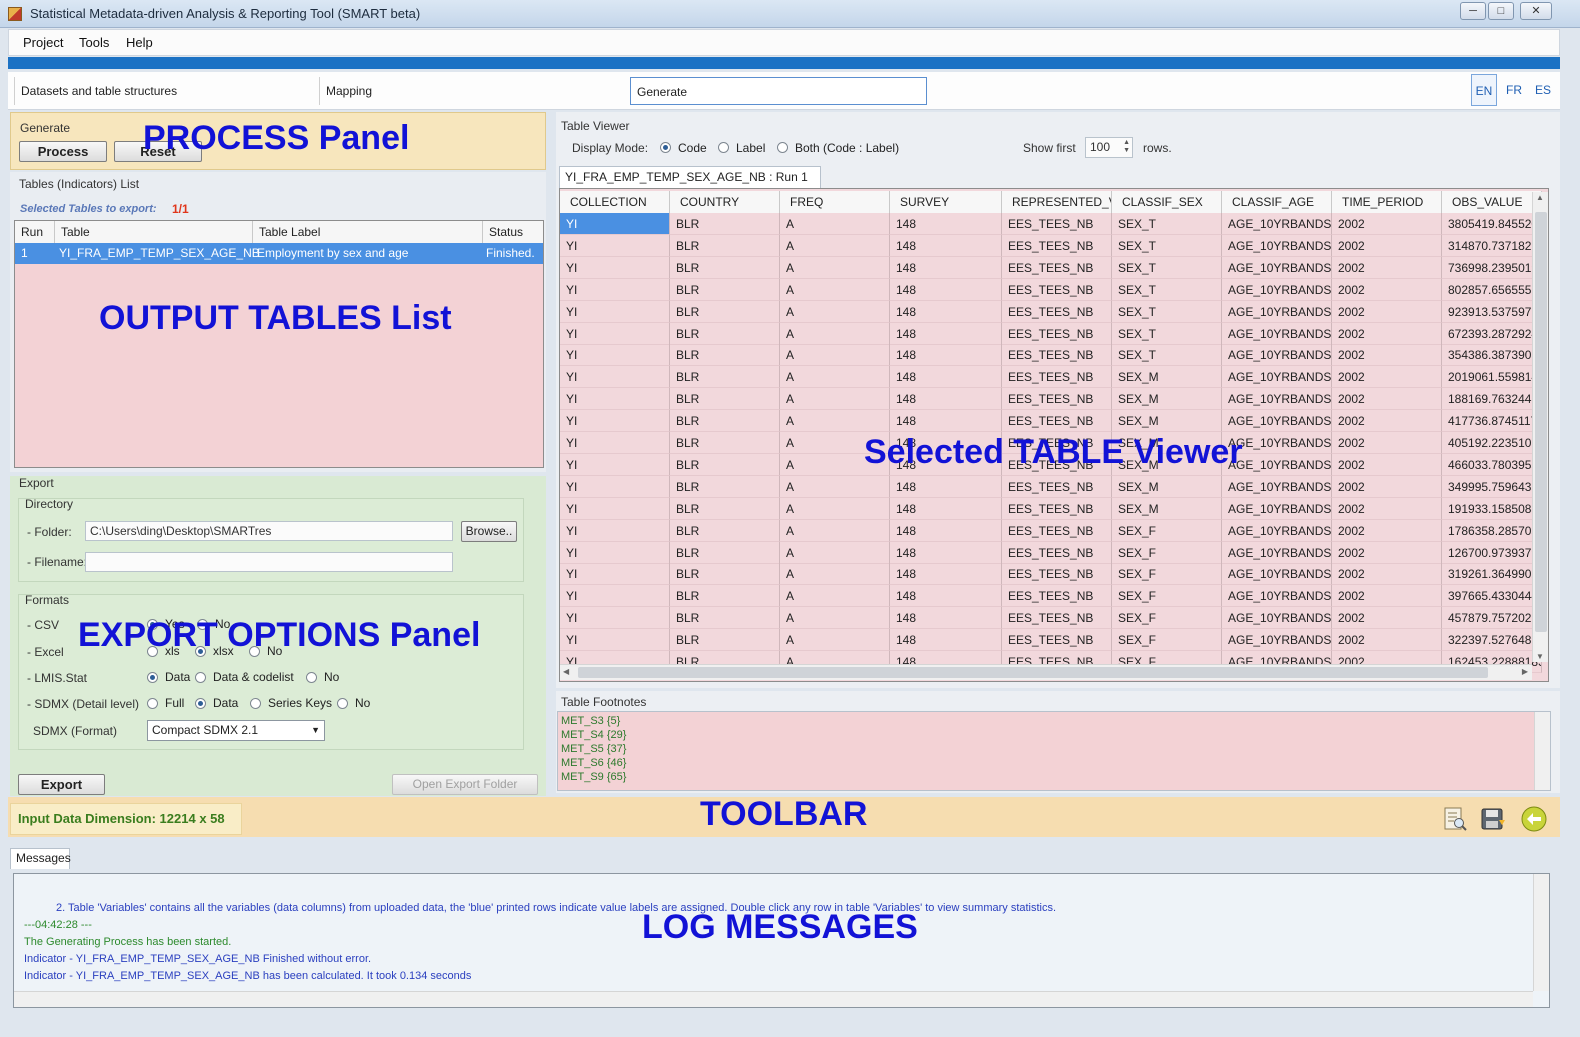  What do you see at coordinates (1492, 311) in the screenshot?
I see `grid-cell: 923913.53759765` at bounding box center [1492, 311].